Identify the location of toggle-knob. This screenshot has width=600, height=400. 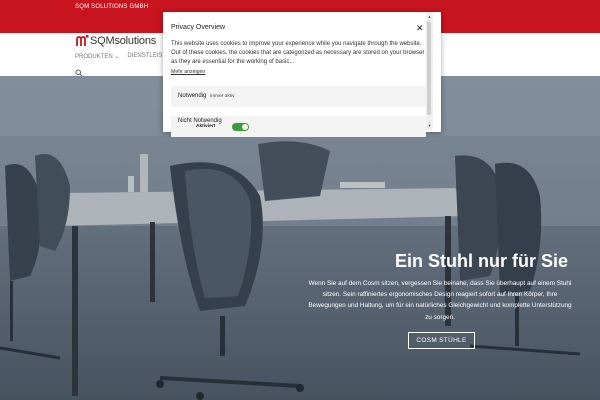
(245, 127).